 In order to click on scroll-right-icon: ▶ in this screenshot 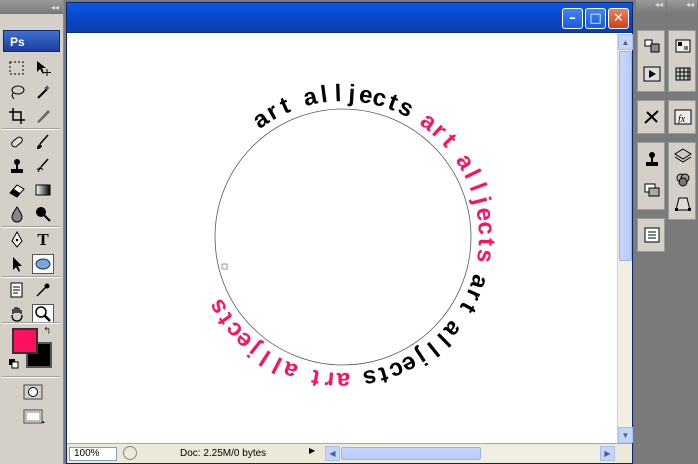, I will do `click(607, 453)`.